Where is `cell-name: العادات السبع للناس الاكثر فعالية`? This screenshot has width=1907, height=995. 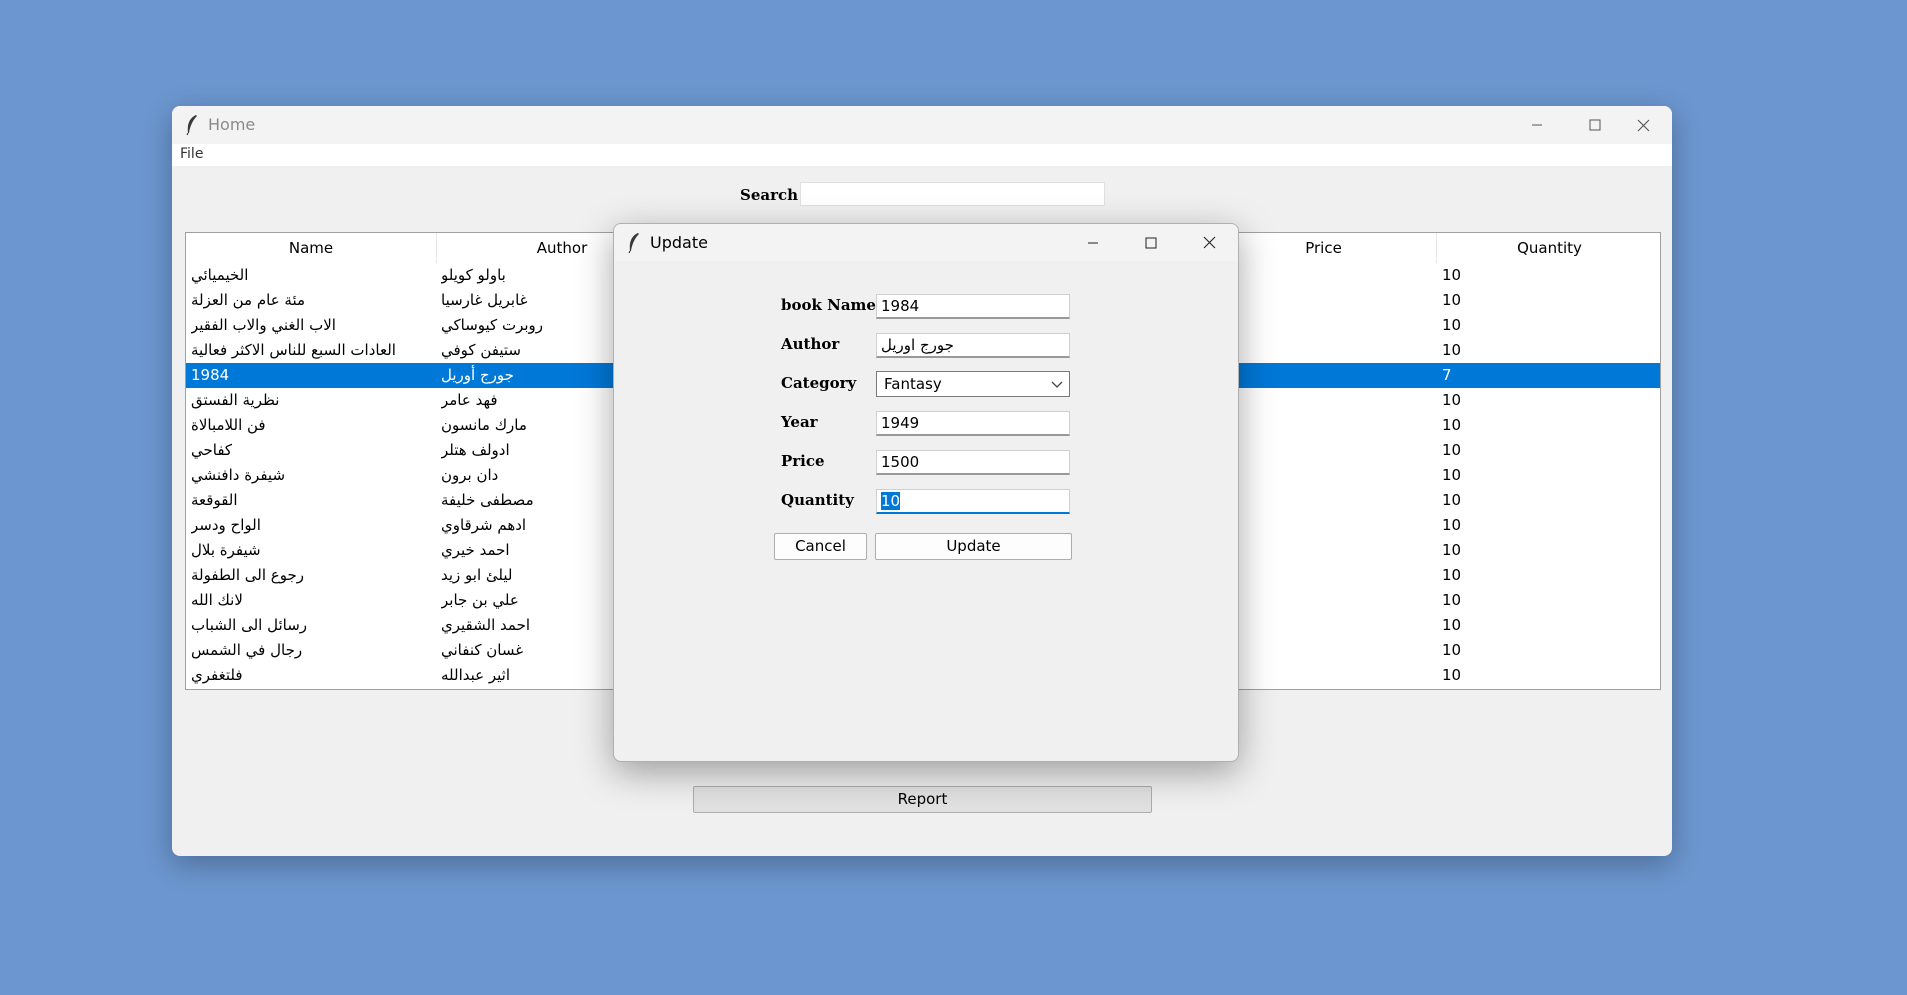 cell-name: العادات السبع للناس الاكثر فعالية is located at coordinates (293, 350).